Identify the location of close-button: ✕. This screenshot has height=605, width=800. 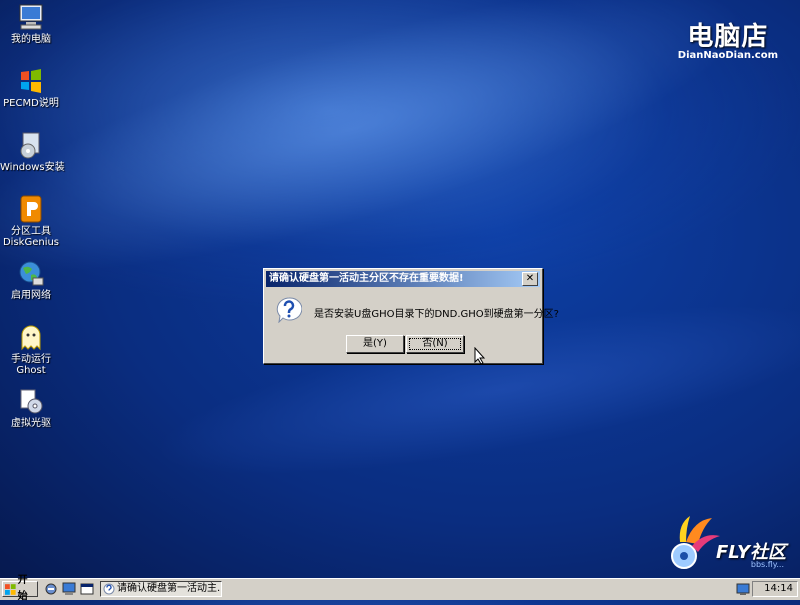
(530, 279).